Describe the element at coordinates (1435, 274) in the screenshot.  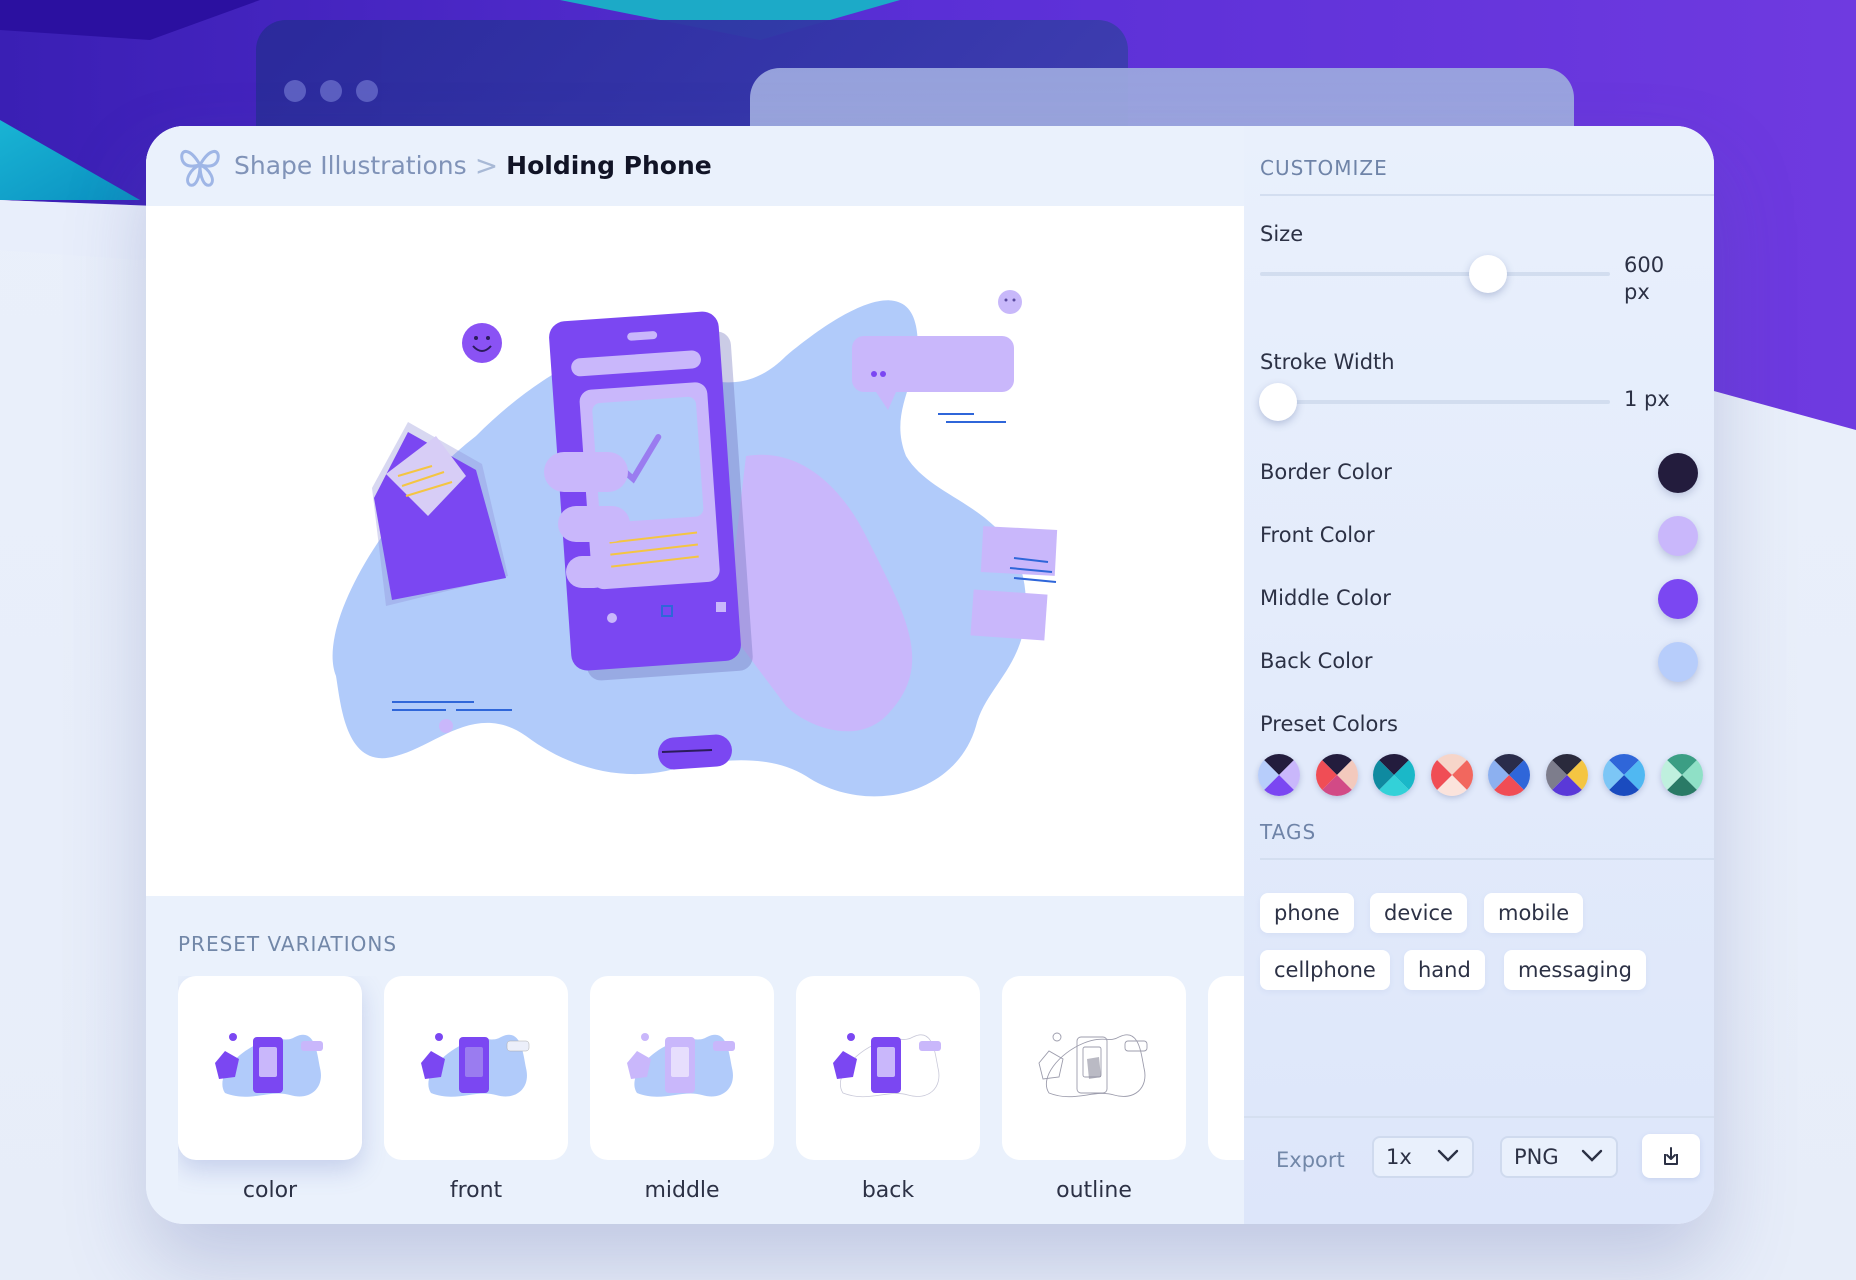
I see `size-slider-track` at that location.